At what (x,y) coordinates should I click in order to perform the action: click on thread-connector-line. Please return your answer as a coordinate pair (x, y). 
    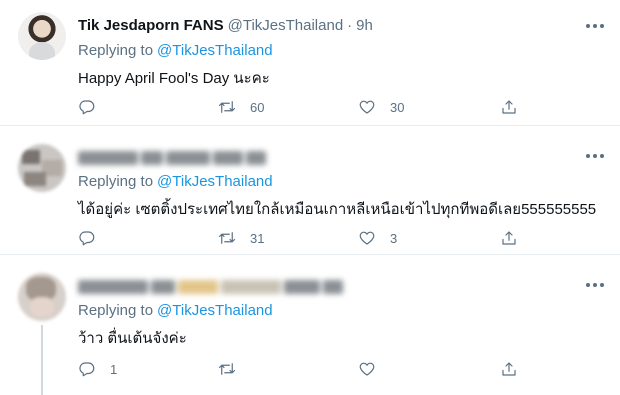
    Looking at the image, I should click on (42, 360).